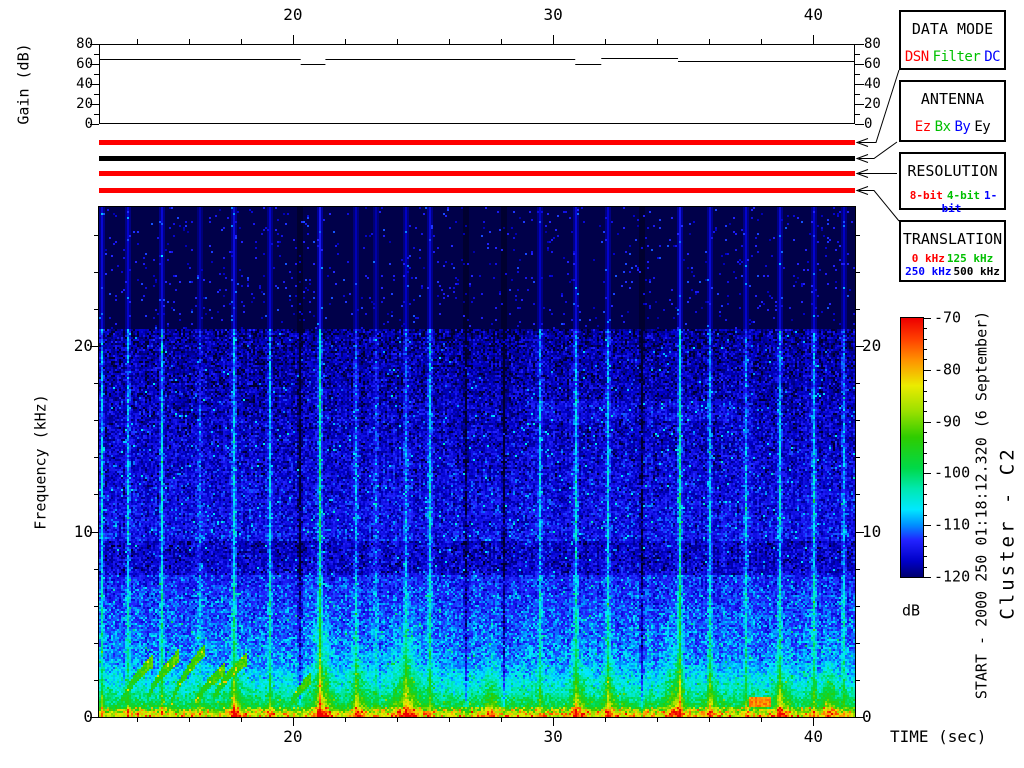  What do you see at coordinates (962, 127) in the screenshot?
I see `option-by: By` at bounding box center [962, 127].